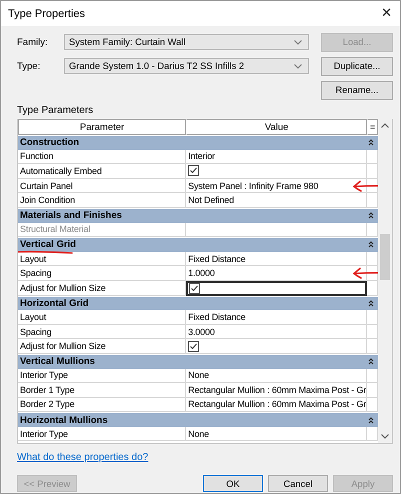 This screenshot has width=401, height=494. What do you see at coordinates (47, 14) in the screenshot?
I see `window-title: Type Properties` at bounding box center [47, 14].